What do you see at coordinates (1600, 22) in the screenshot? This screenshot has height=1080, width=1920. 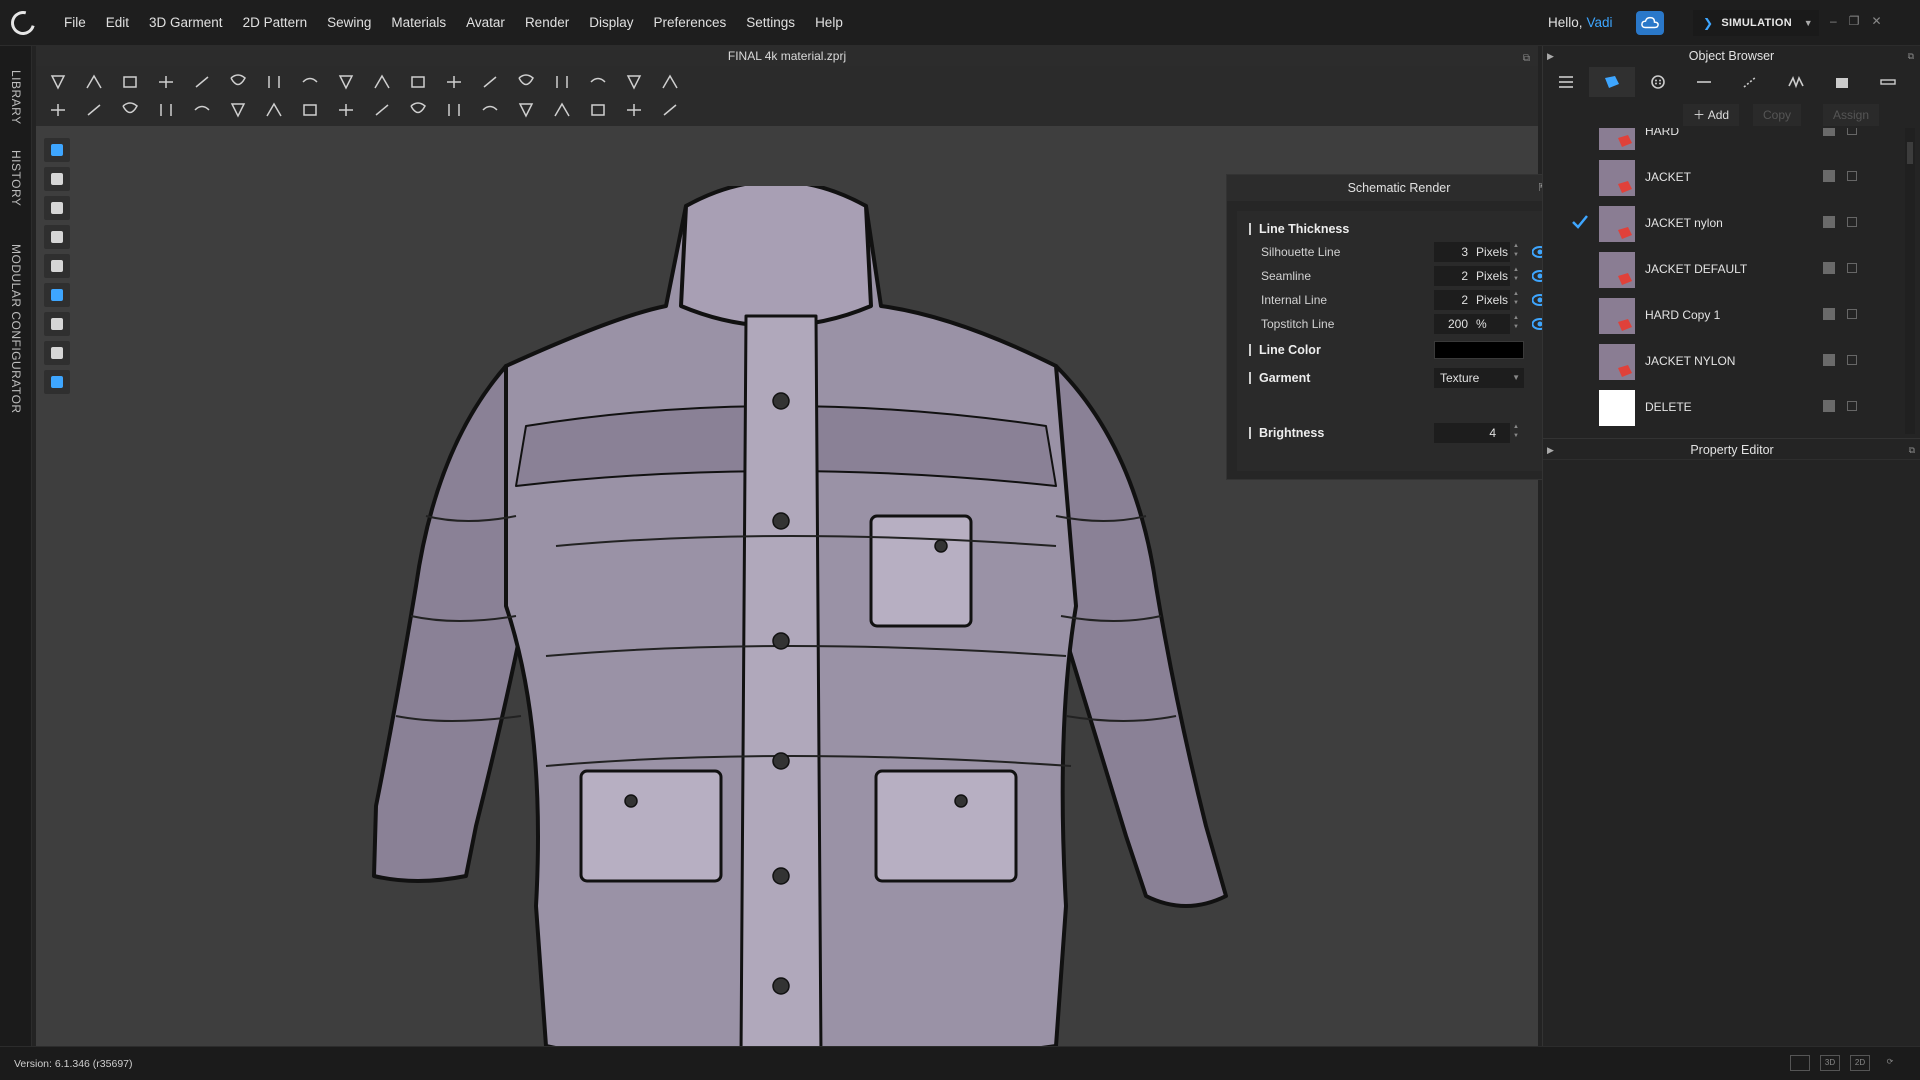 I see `user-name: Vadi` at bounding box center [1600, 22].